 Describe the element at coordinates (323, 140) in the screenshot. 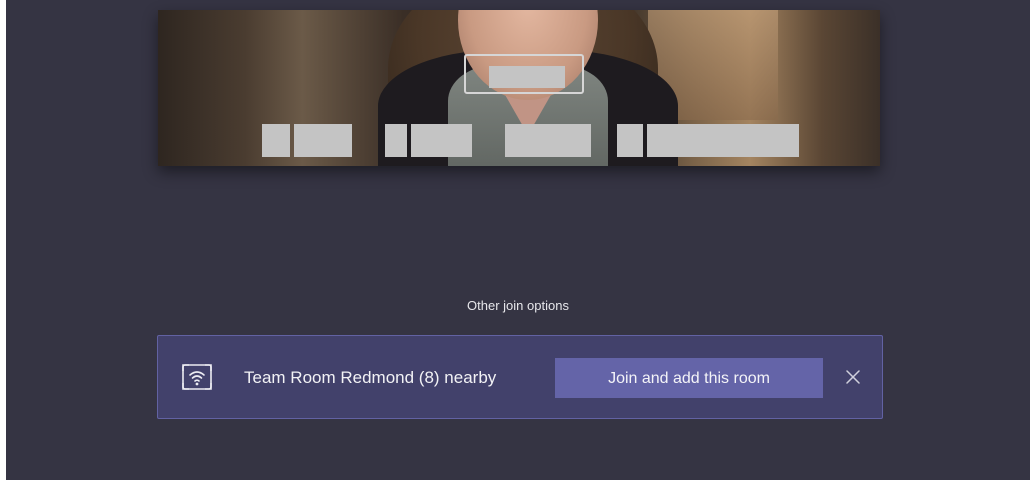

I see `redacted-toolbar-item-1b` at that location.